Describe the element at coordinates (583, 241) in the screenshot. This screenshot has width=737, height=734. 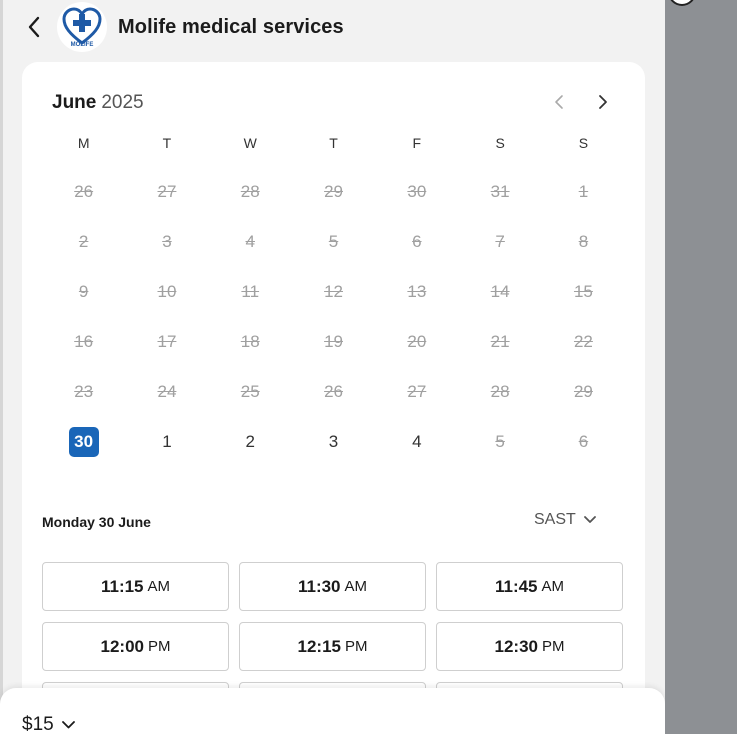
I see `calendar-day-number: 8` at that location.